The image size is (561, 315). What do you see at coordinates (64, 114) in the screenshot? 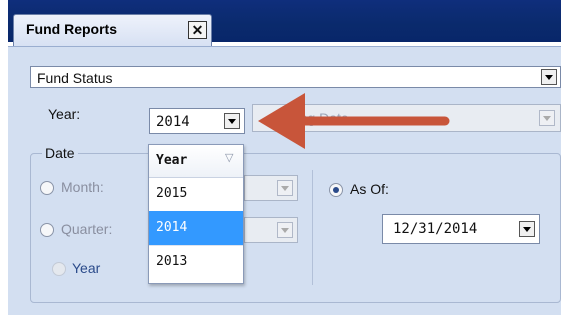
I see `year-label: Year:` at bounding box center [64, 114].